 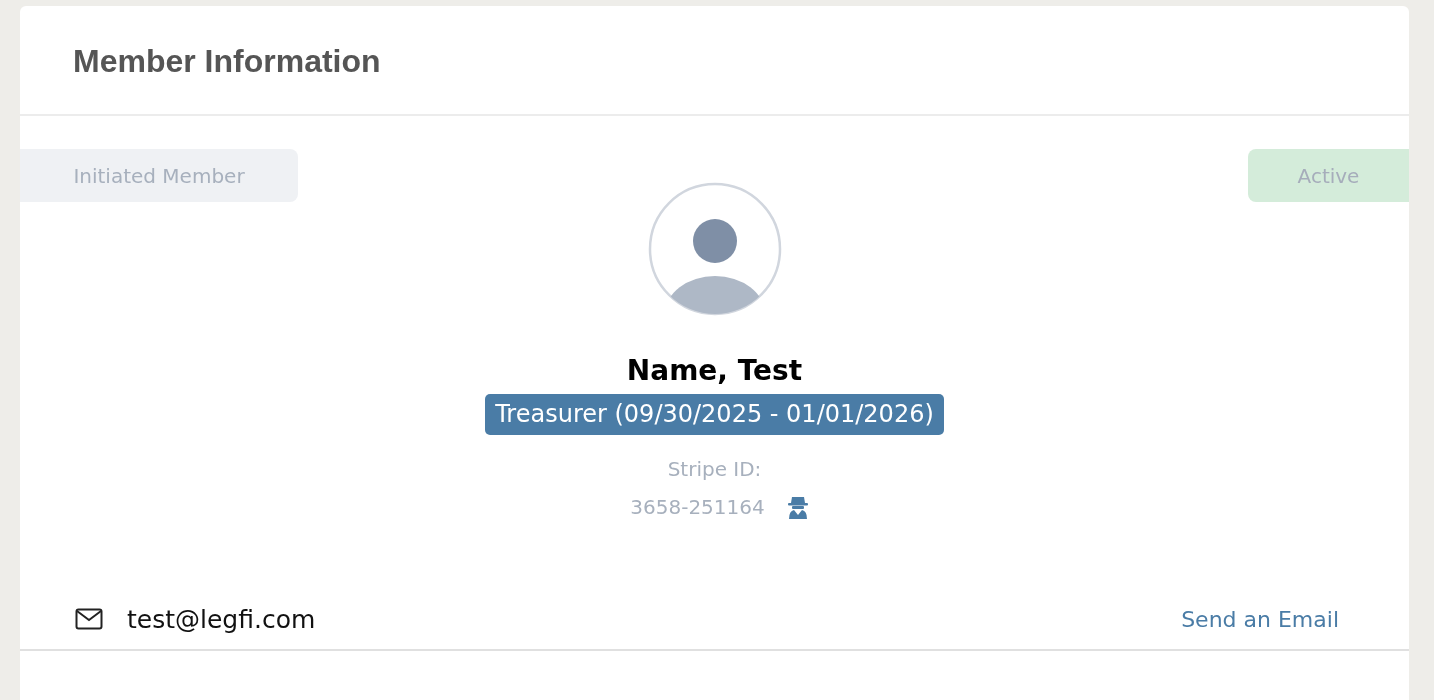 I want to click on role-badge: Treasurer (09/30/2025 - 01/01/2026), so click(x=714, y=414).